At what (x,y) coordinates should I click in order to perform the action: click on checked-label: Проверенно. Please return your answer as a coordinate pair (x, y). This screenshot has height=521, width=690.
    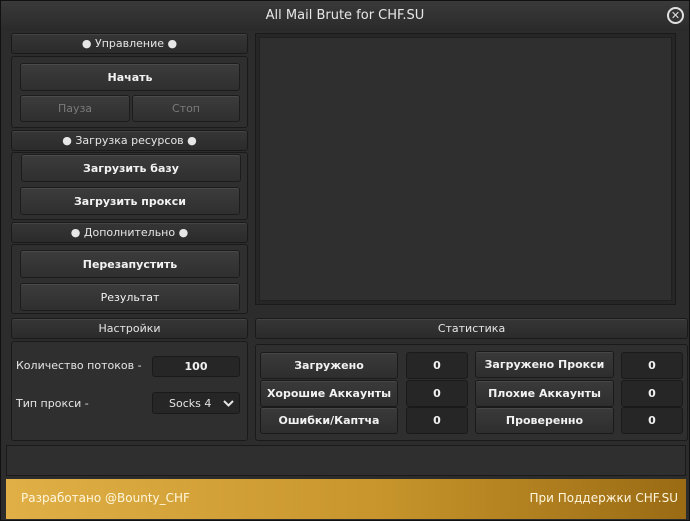
    Looking at the image, I should click on (544, 420).